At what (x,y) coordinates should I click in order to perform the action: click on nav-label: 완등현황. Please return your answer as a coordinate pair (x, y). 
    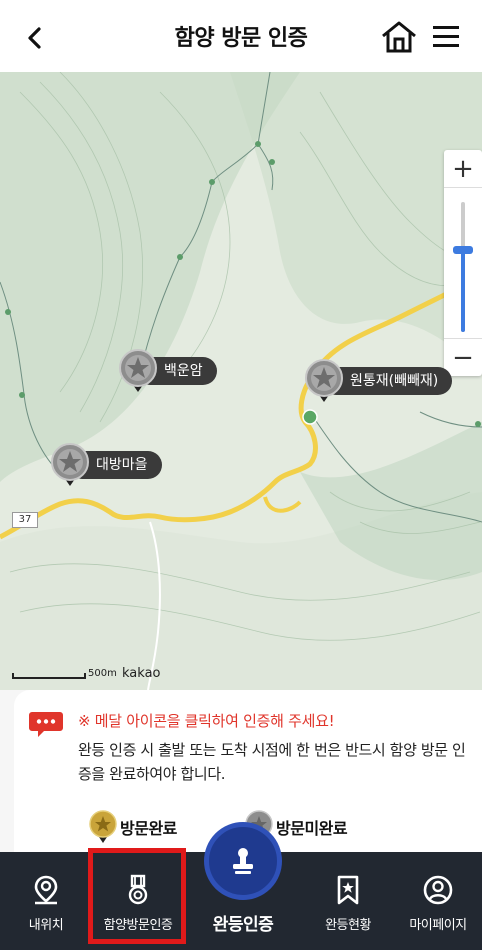
    Looking at the image, I should click on (348, 925).